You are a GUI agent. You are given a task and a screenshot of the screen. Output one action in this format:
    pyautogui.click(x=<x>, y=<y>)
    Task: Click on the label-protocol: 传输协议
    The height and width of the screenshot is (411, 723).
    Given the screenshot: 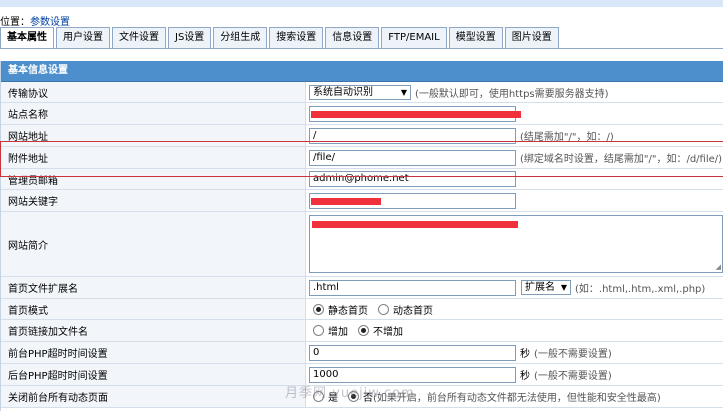 What is the action you would take?
    pyautogui.click(x=153, y=92)
    